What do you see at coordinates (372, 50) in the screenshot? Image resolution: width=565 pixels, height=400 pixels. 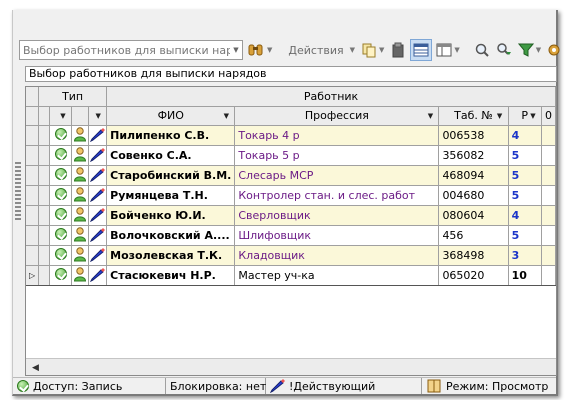 I see `copy-button: ▼` at bounding box center [372, 50].